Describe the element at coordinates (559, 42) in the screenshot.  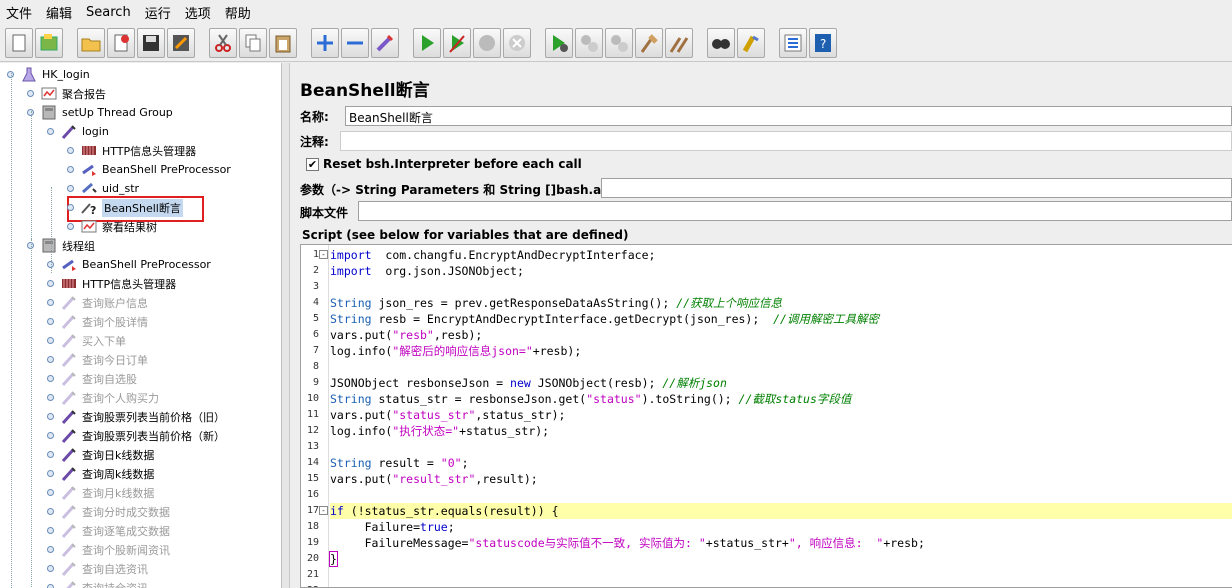
I see `remote-start-button` at that location.